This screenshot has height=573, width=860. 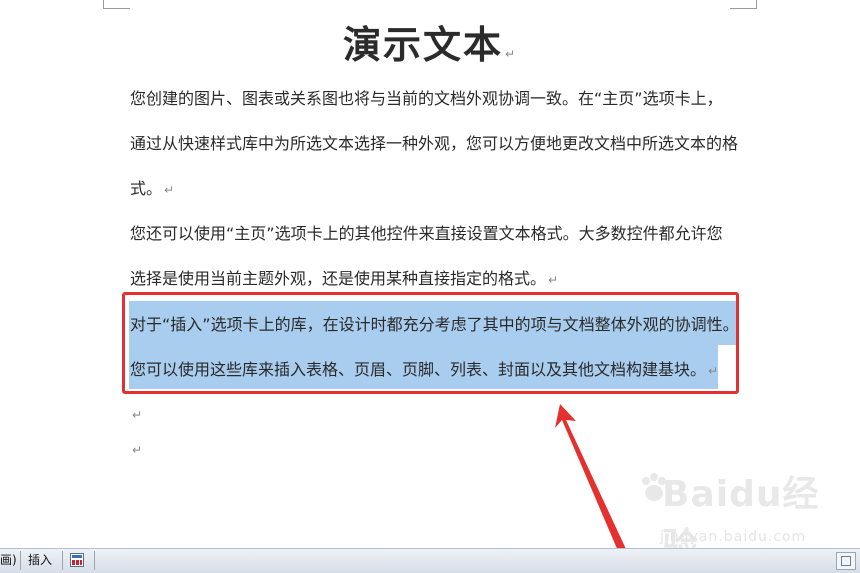 What do you see at coordinates (846, 561) in the screenshot?
I see `view-layout-icon` at bounding box center [846, 561].